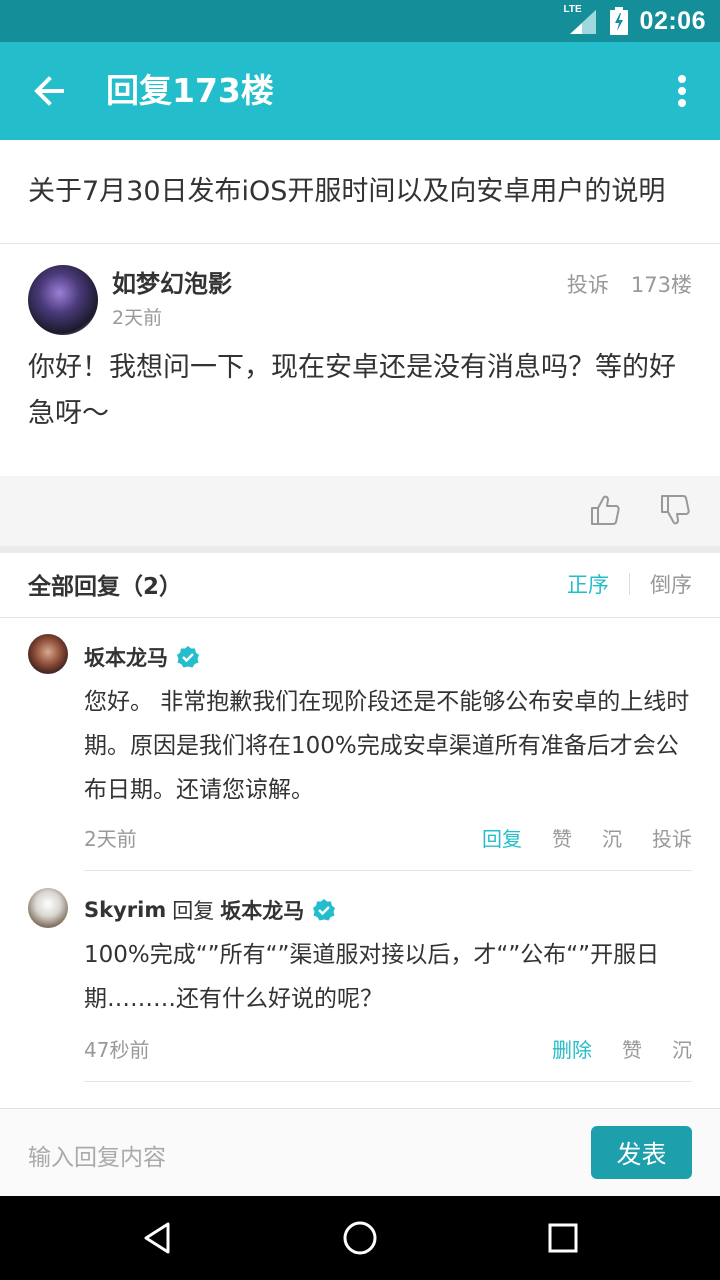 The image size is (720, 1280). I want to click on thumb-down-icon, so click(675, 510).